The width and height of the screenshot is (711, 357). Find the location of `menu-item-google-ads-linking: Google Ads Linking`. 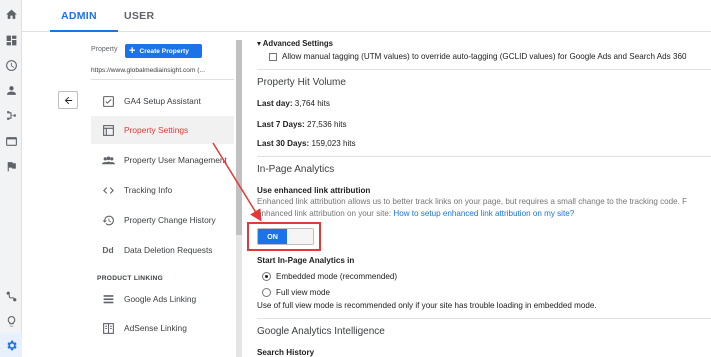

menu-item-google-ads-linking: Google Ads Linking is located at coordinates (162, 299).